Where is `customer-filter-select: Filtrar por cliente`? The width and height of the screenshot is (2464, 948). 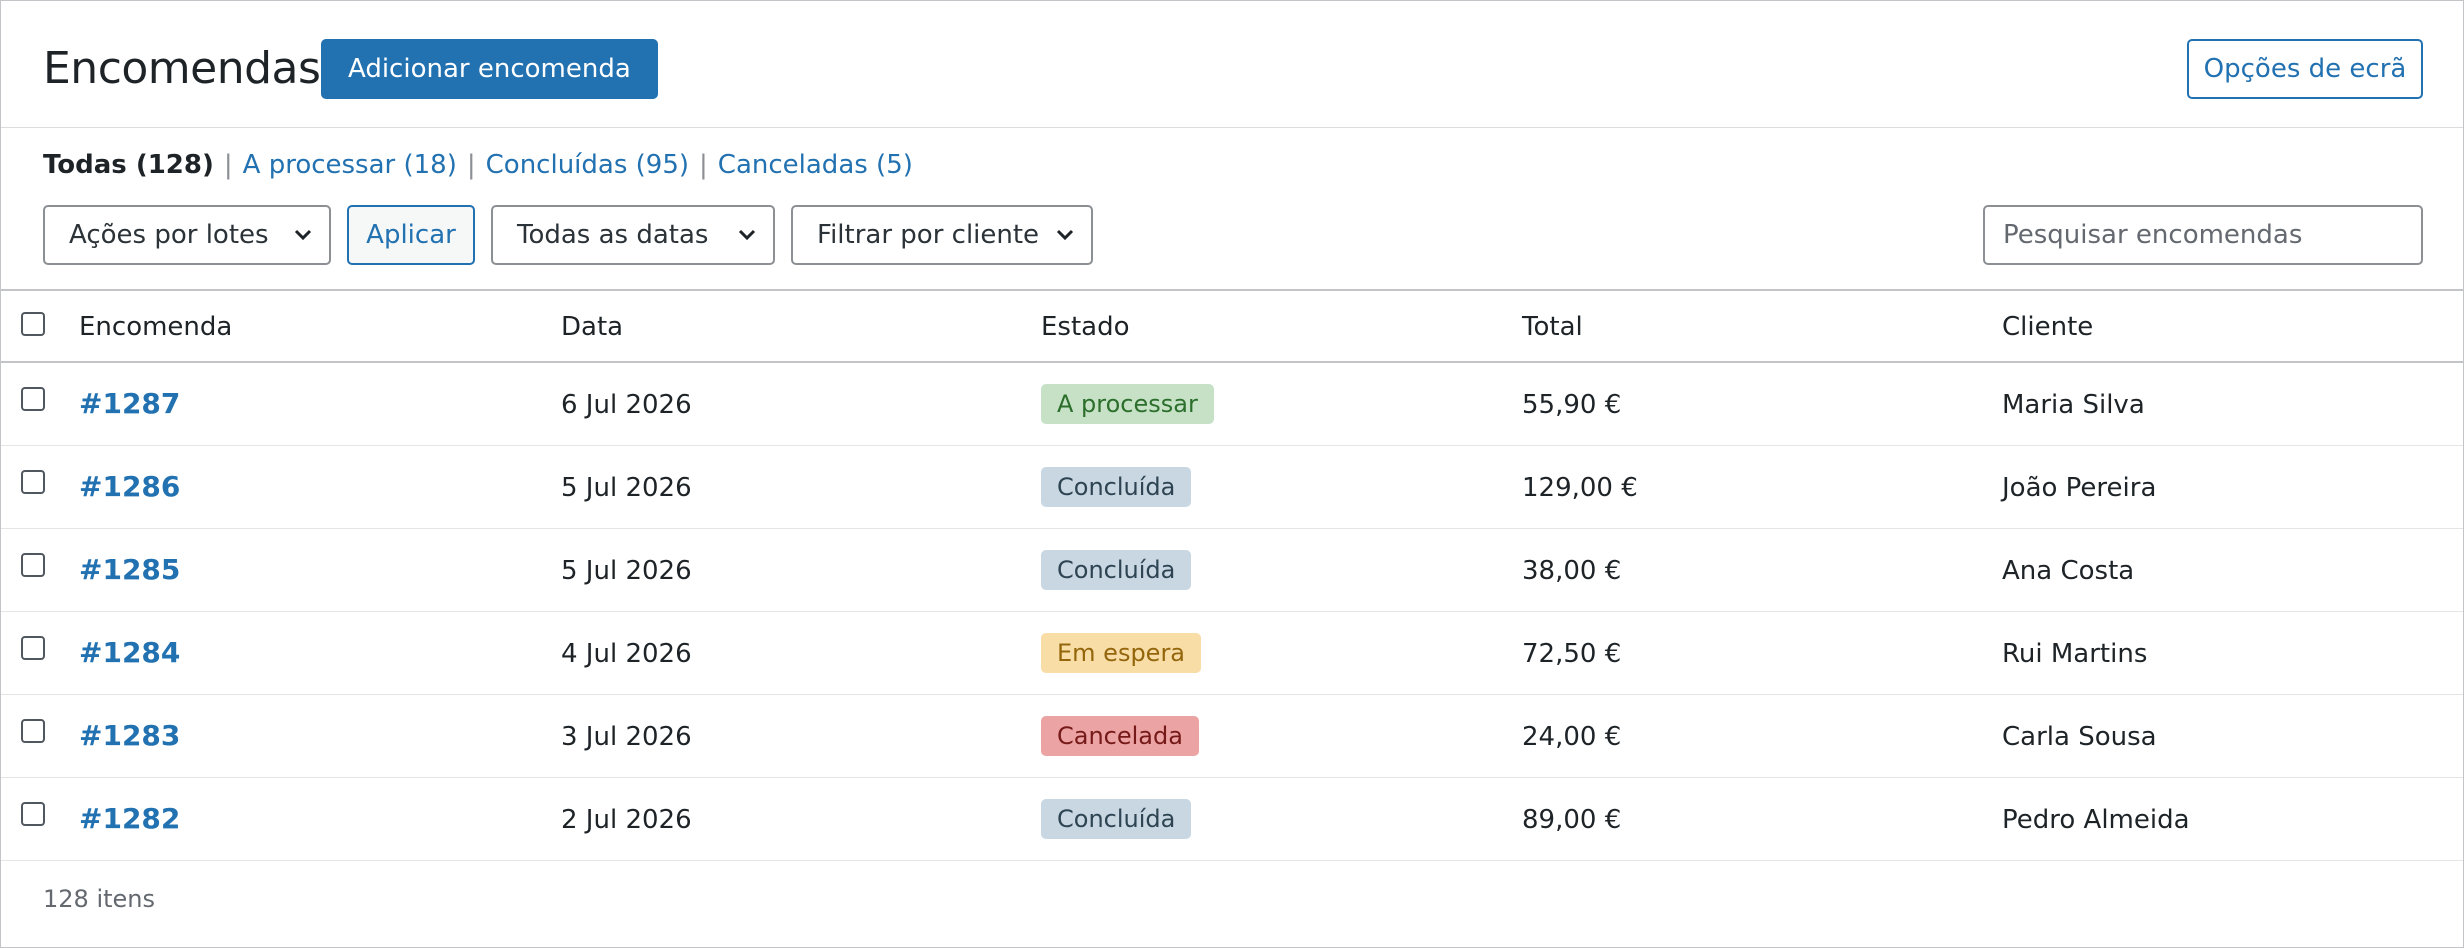 customer-filter-select: Filtrar por cliente is located at coordinates (942, 235).